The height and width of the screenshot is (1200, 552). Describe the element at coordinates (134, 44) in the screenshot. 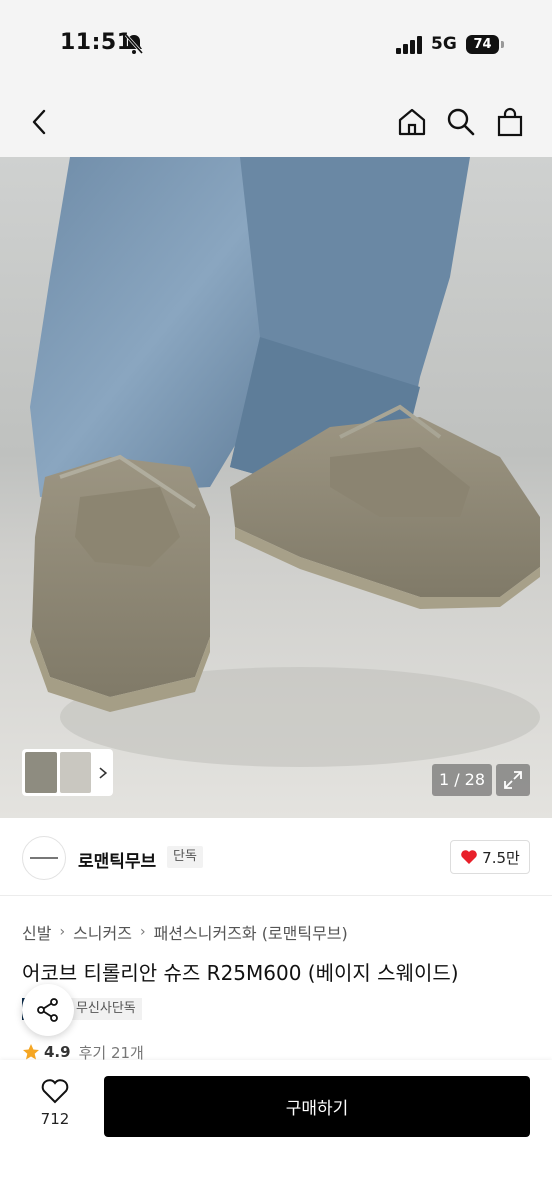

I see `bell-off-icon` at that location.